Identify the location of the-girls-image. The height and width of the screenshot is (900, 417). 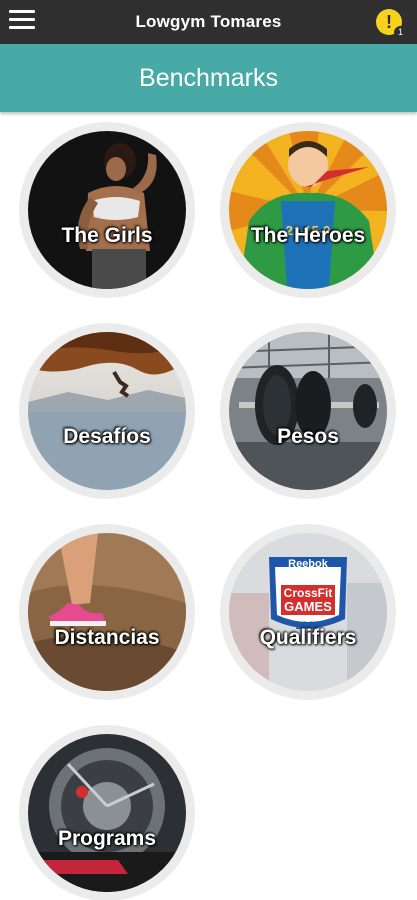
(107, 210).